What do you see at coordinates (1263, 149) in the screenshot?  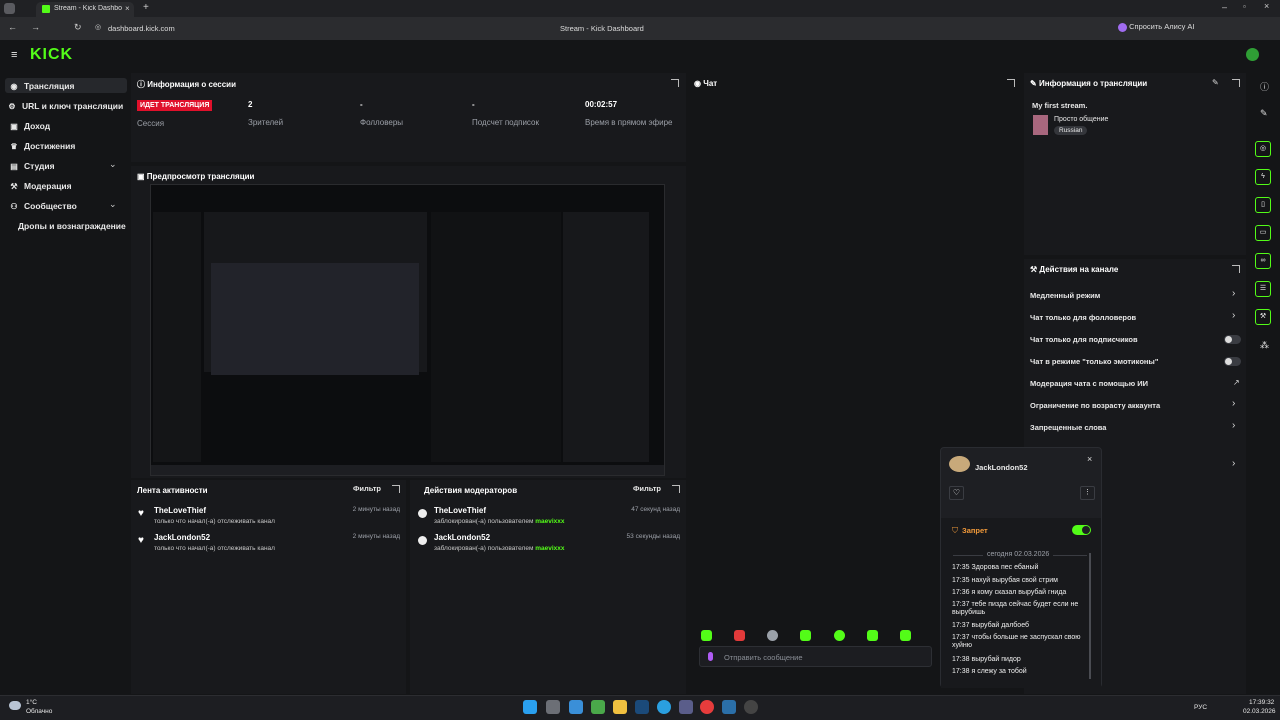 I see `rail-focus-button: ◎` at bounding box center [1263, 149].